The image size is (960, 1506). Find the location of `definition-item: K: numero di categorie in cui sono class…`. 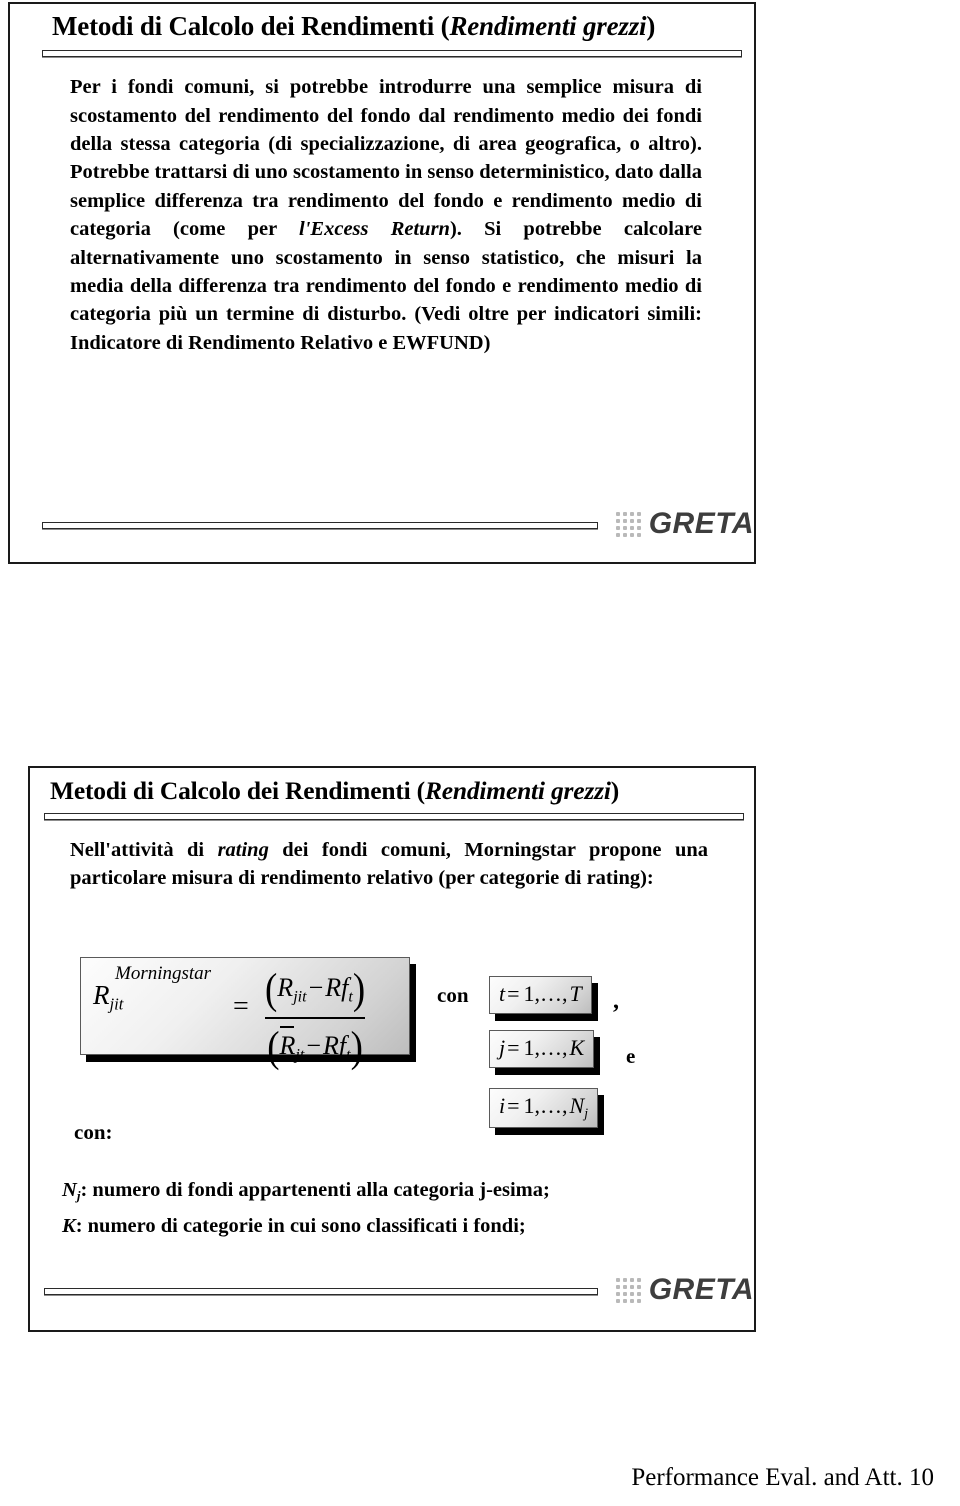

definition-item: K: numero di categorie in cui sono class… is located at coordinates (382, 1226).